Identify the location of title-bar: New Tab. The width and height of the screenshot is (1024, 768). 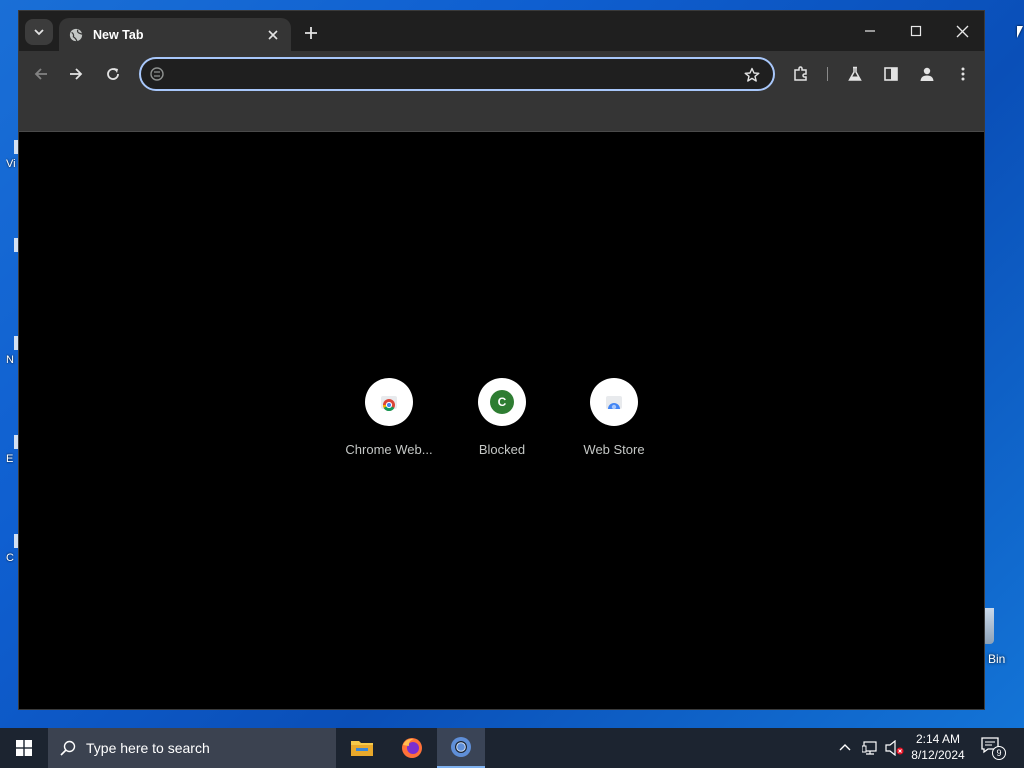
(501, 31).